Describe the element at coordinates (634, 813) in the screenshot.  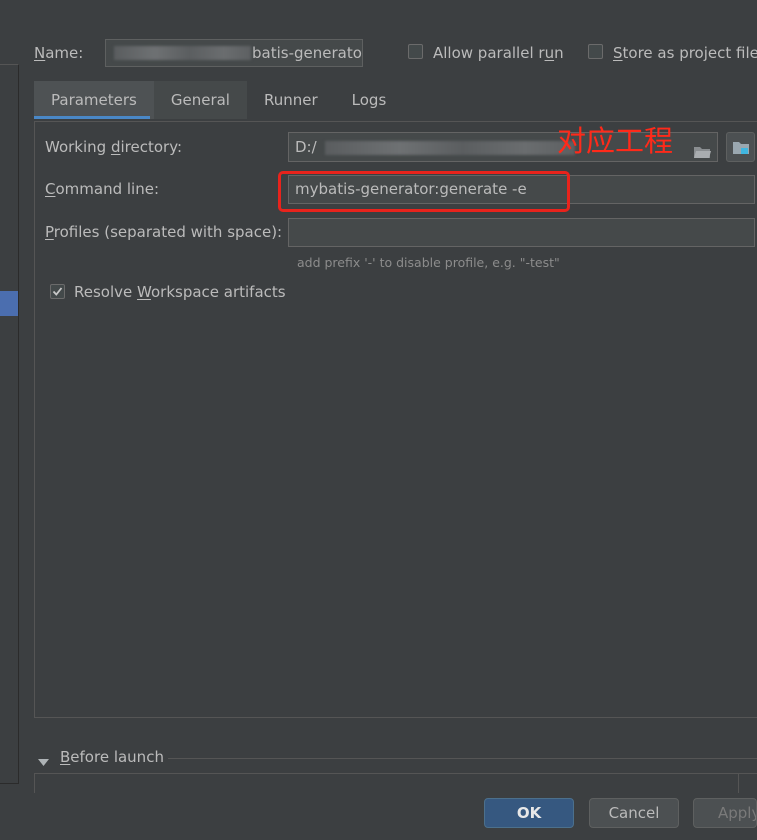
I see `cancel-button: Cancel` at that location.